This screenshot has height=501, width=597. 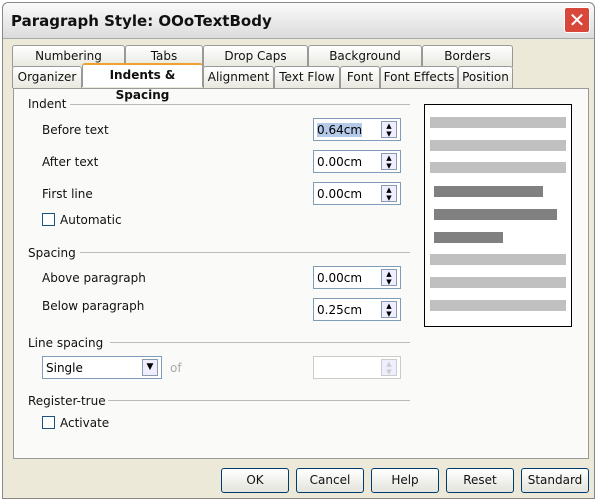 I want to click on help-button: Help, so click(x=405, y=480).